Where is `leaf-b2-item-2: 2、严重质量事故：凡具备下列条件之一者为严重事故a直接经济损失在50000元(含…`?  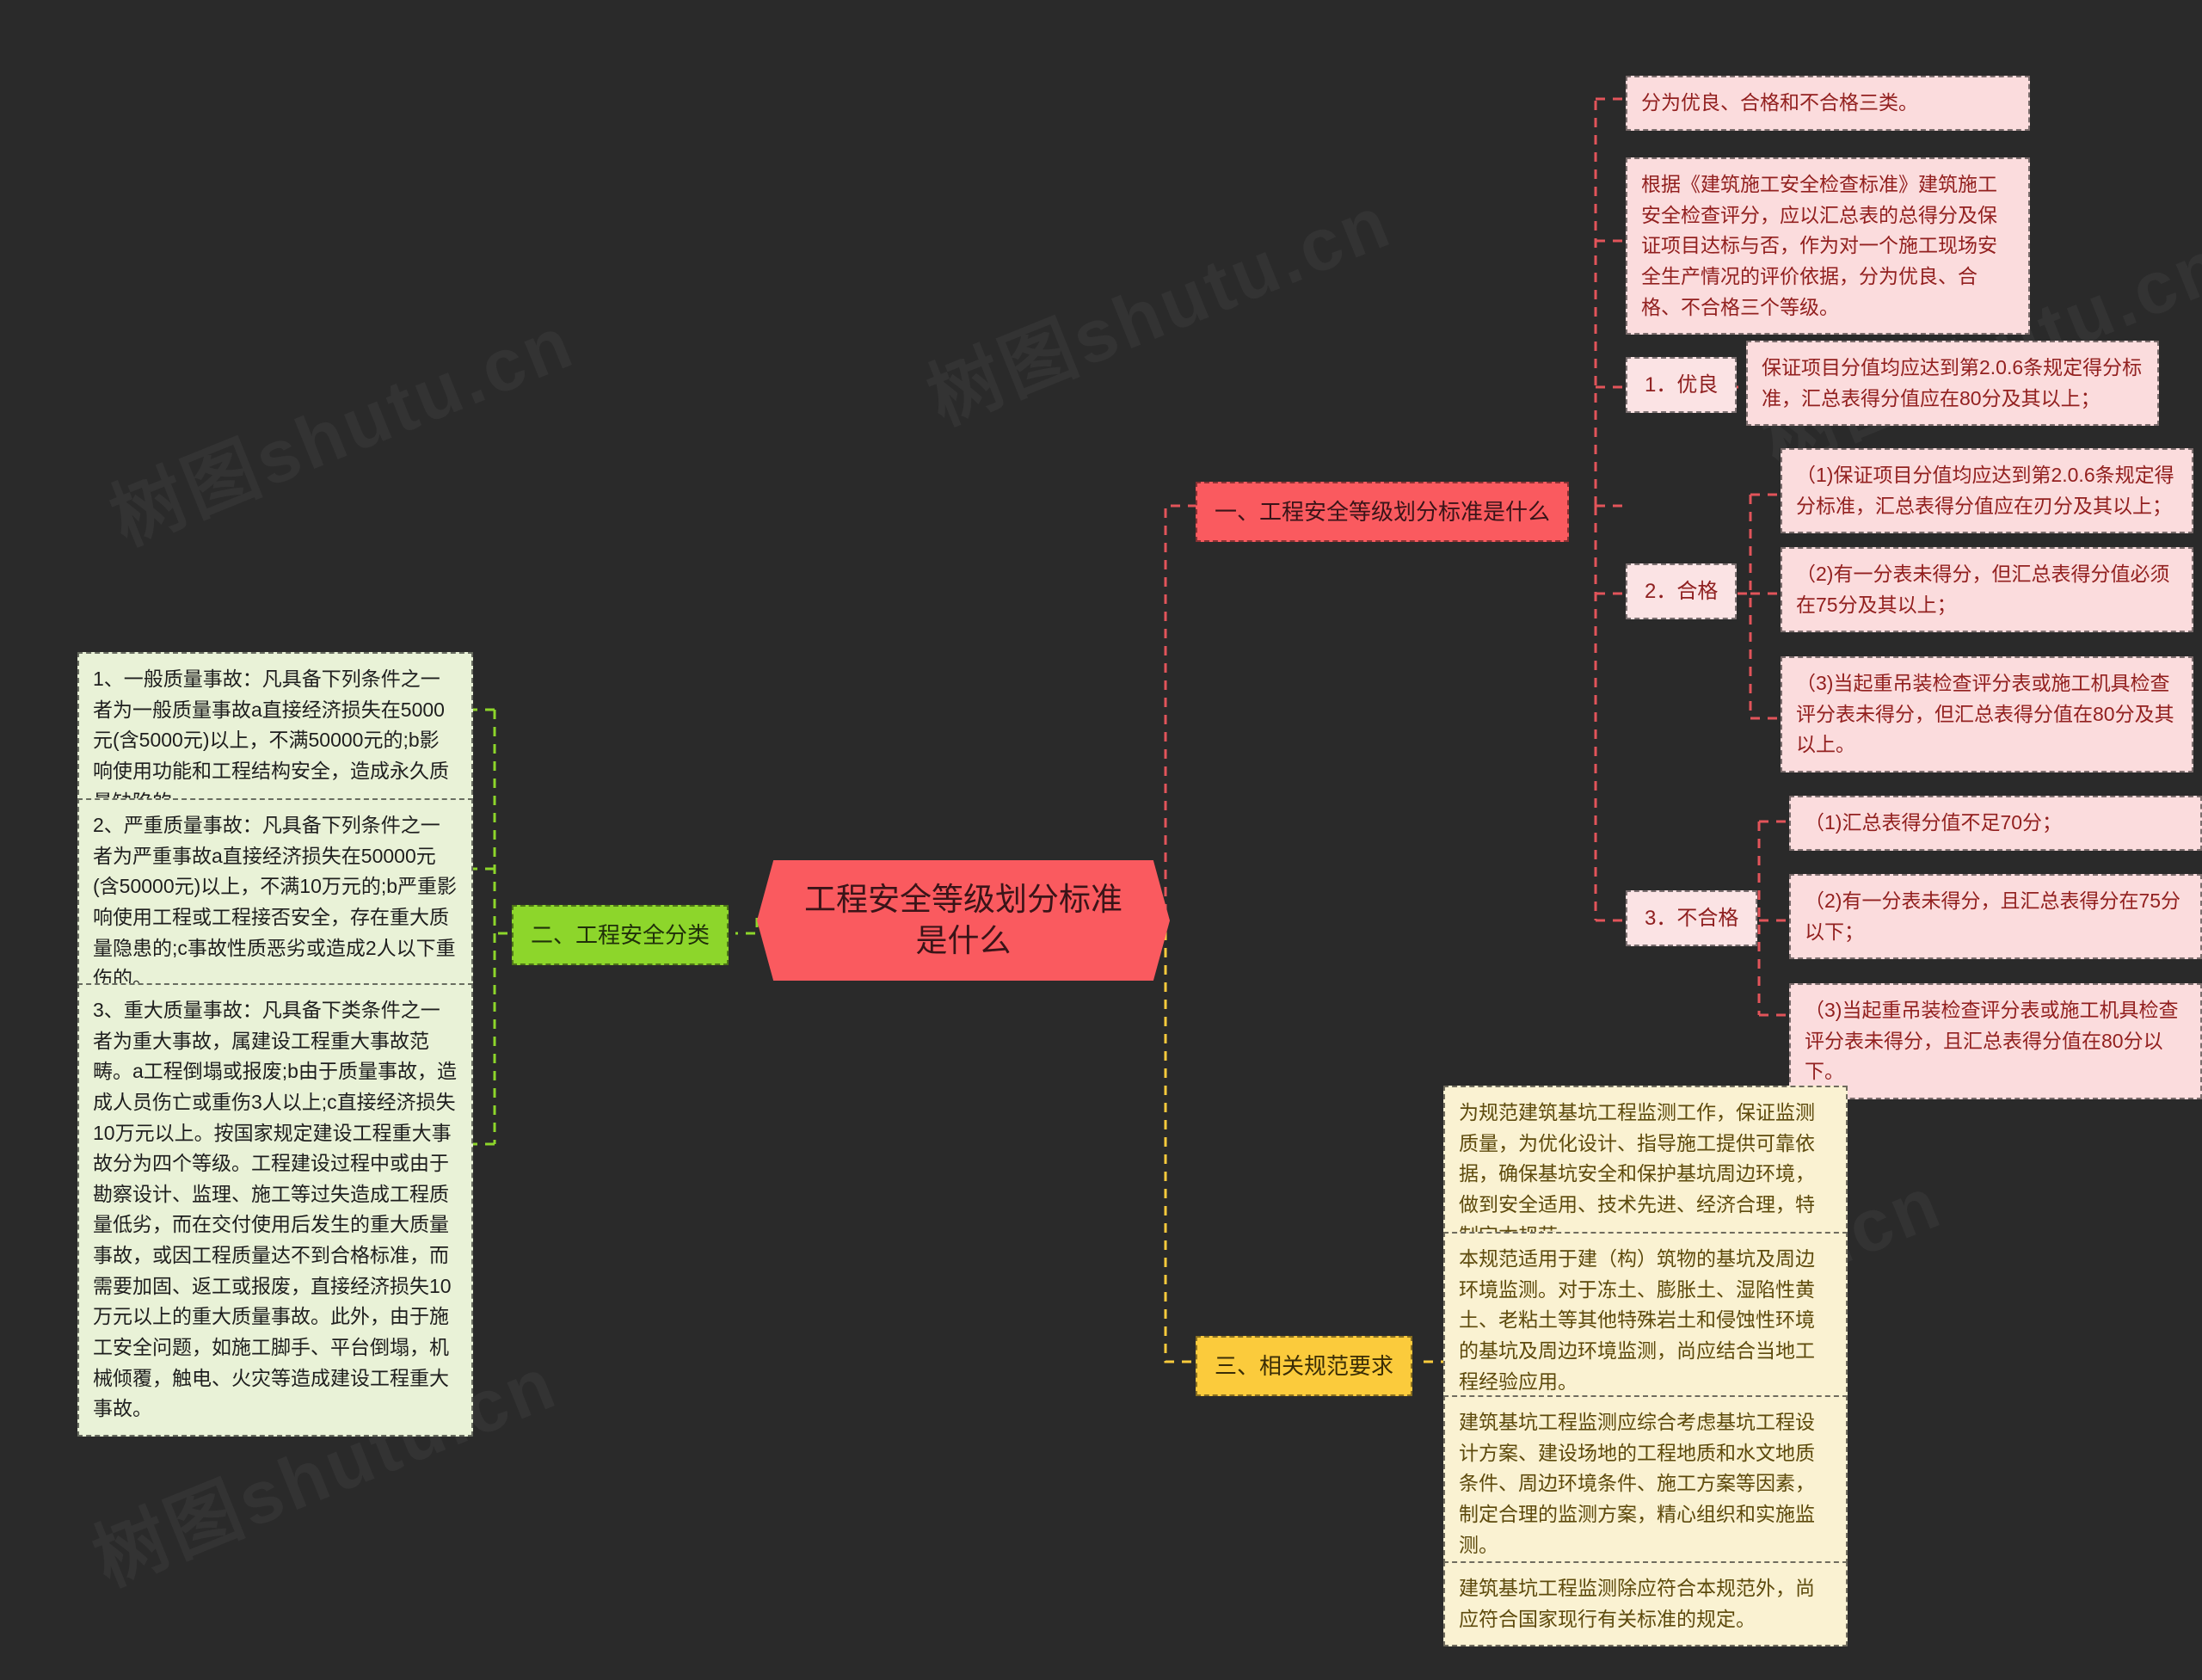
leaf-b2-item-2: 2、严重质量事故：凡具备下列条件之一者为严重事故a直接经济损失在50000元(含… is located at coordinates (275, 902).